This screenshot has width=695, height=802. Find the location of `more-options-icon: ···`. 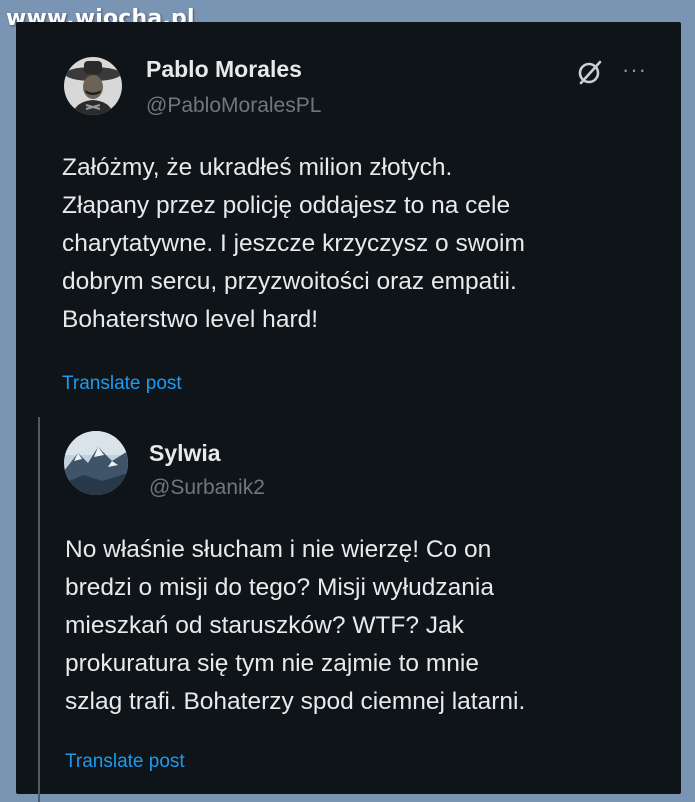

more-options-icon: ··· is located at coordinates (634, 70).